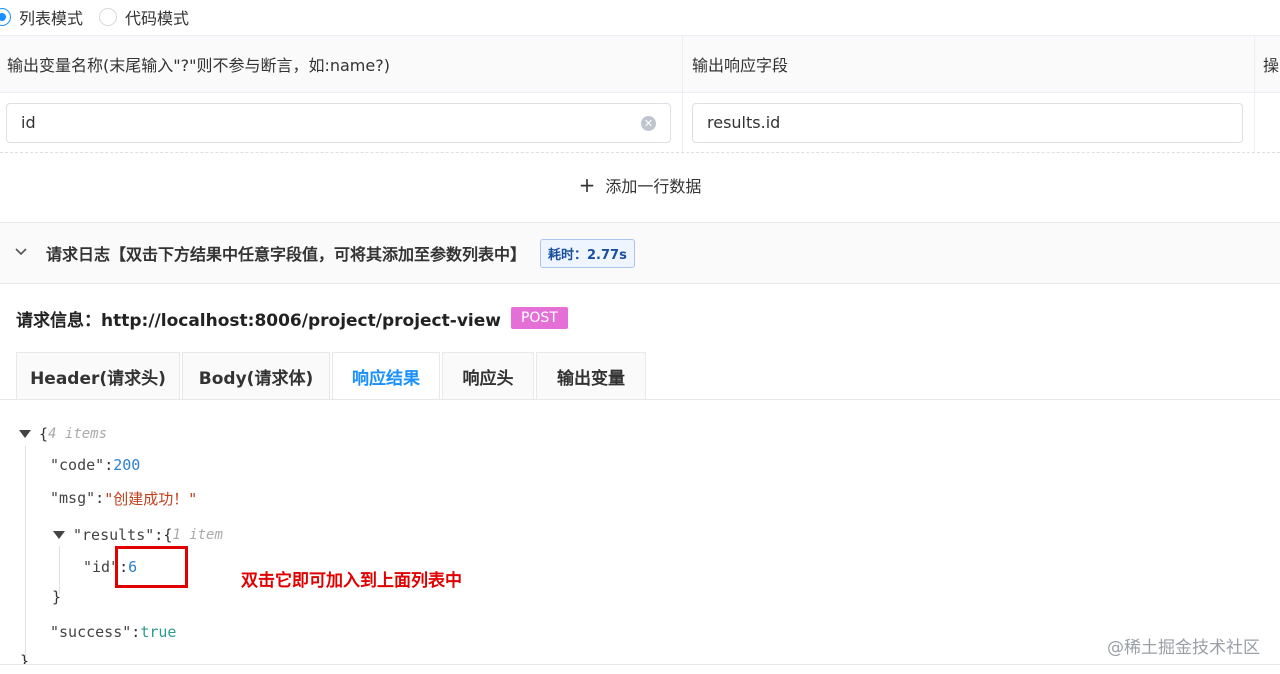  I want to click on request-log-title: 请求日志【双击下方结果中任意字段值，可将其添加至参数列表中】, so click(286, 254).